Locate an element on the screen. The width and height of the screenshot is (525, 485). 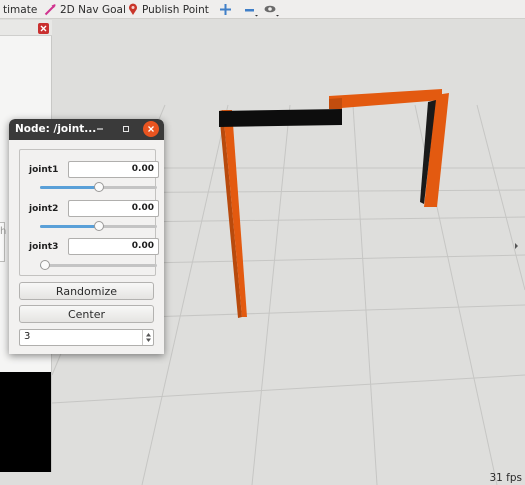
randomize-button: Randomize is located at coordinates (86, 291).